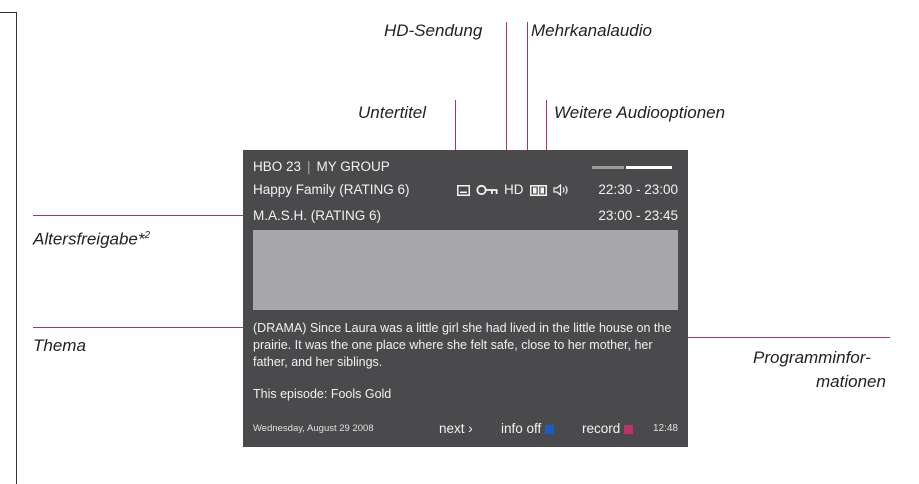 This screenshot has height=484, width=919. What do you see at coordinates (317, 215) in the screenshot?
I see `next-program-title: M.A.S.H. (RATING 6)` at bounding box center [317, 215].